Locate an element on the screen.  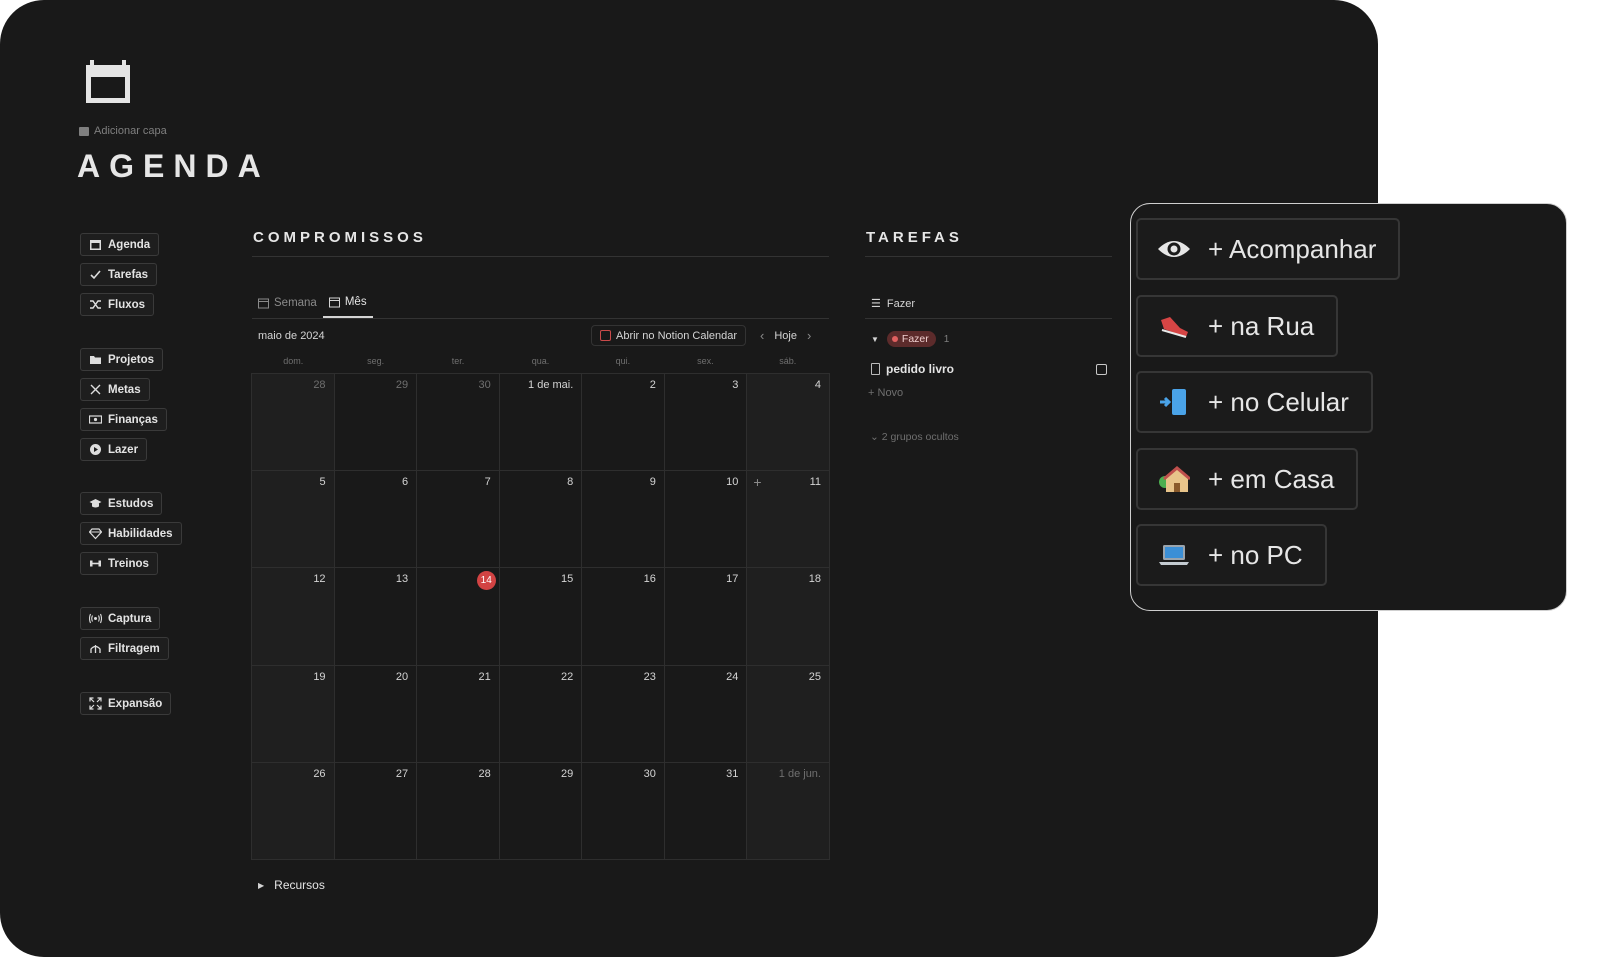
day-number: 31 is located at coordinates (732, 773).